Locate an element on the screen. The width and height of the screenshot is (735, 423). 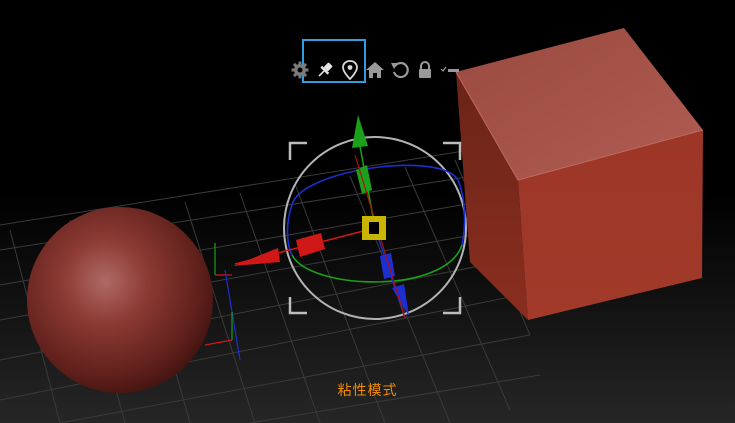
lock-icon is located at coordinates (425, 70).